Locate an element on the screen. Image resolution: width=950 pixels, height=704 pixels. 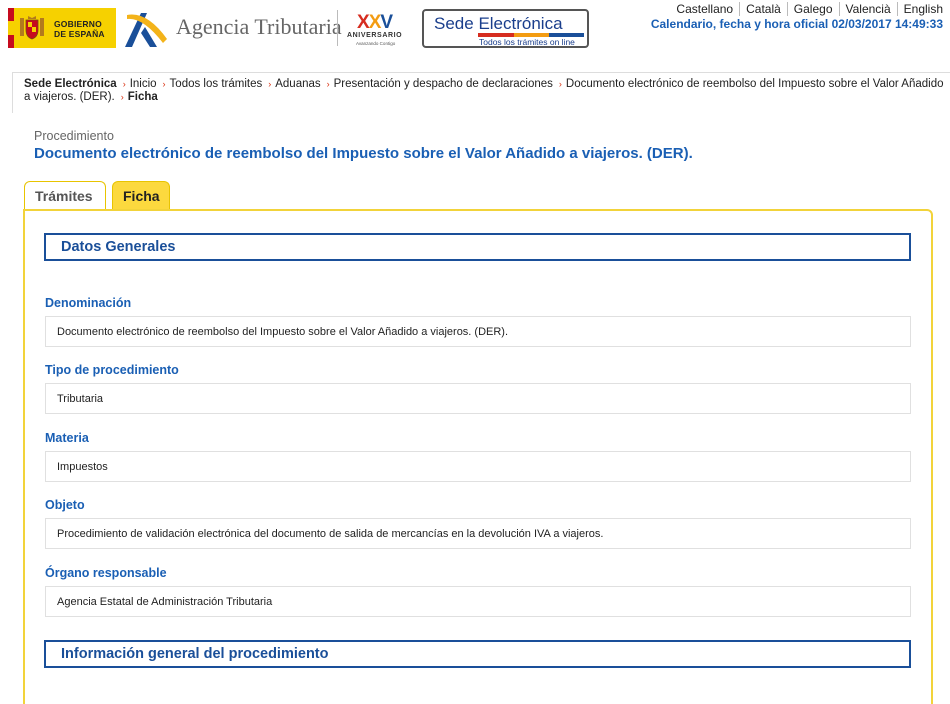
language-selector: Castellano Català Galego Valencià English is located at coordinates (806, 9).